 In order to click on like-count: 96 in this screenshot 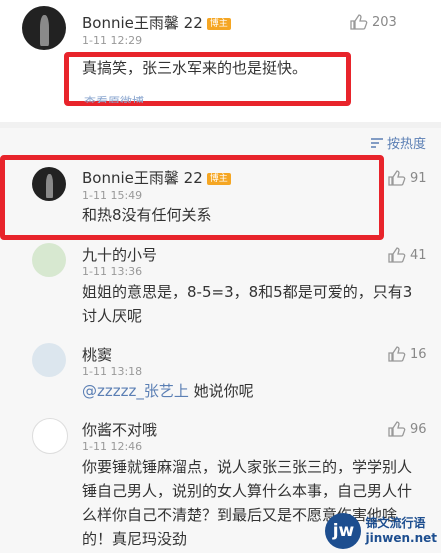, I will do `click(418, 429)`.